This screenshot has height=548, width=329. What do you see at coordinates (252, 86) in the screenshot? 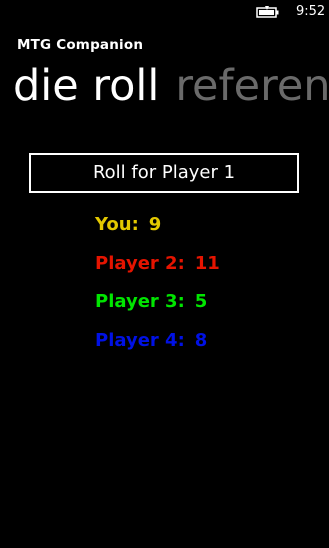
I see `pivot-item-reference: reference` at bounding box center [252, 86].